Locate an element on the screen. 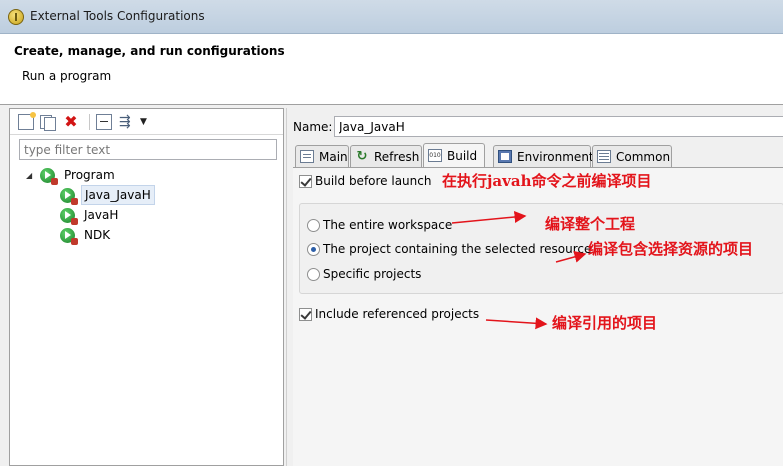 The width and height of the screenshot is (783, 466). tab-environment: Environment is located at coordinates (543, 156).